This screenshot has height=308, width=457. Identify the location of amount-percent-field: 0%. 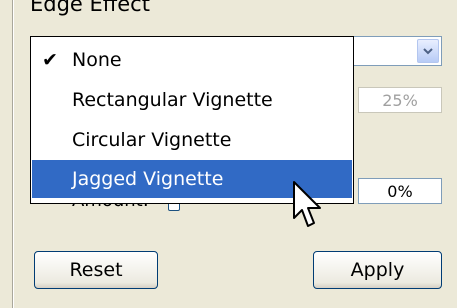
(400, 191).